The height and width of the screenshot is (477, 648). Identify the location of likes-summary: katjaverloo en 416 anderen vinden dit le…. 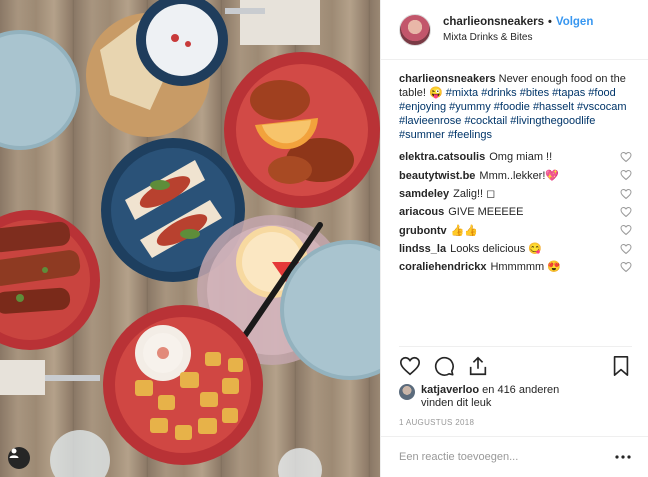
(515, 397).